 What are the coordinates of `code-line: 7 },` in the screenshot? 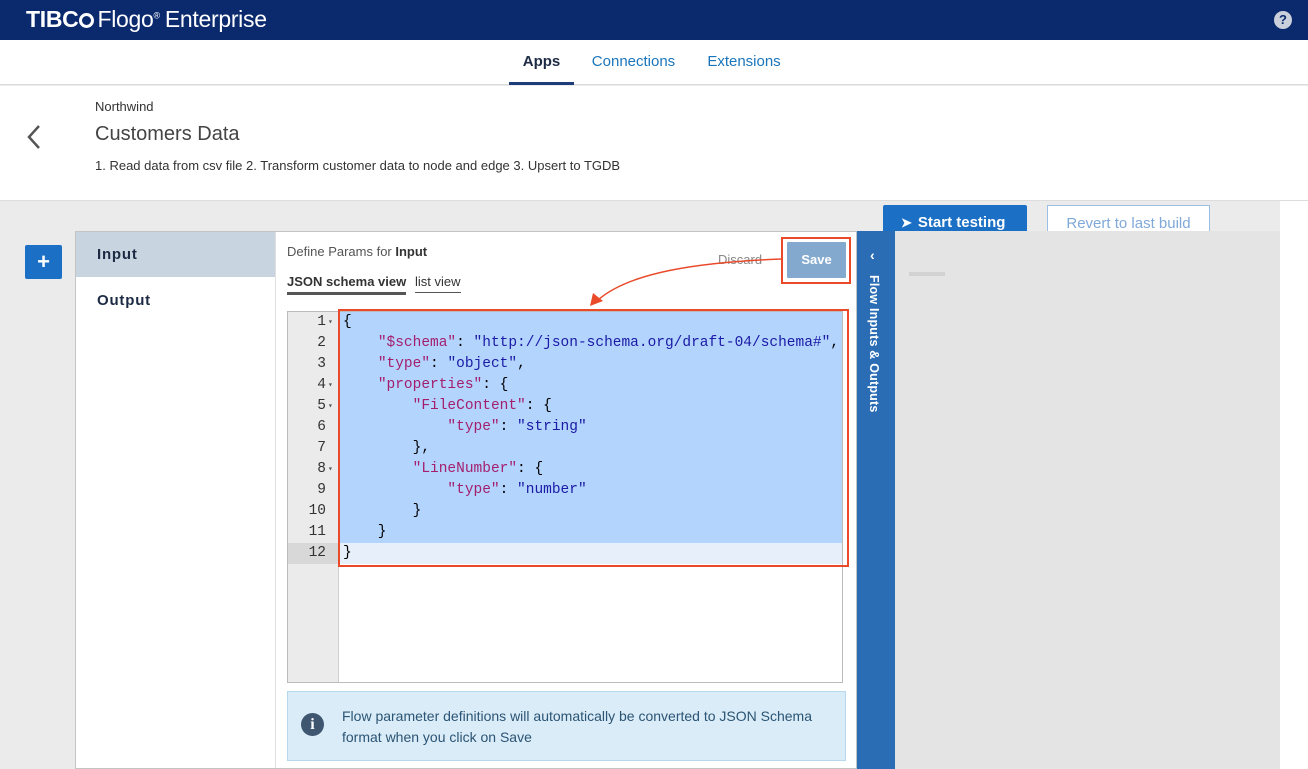 It's located at (565, 448).